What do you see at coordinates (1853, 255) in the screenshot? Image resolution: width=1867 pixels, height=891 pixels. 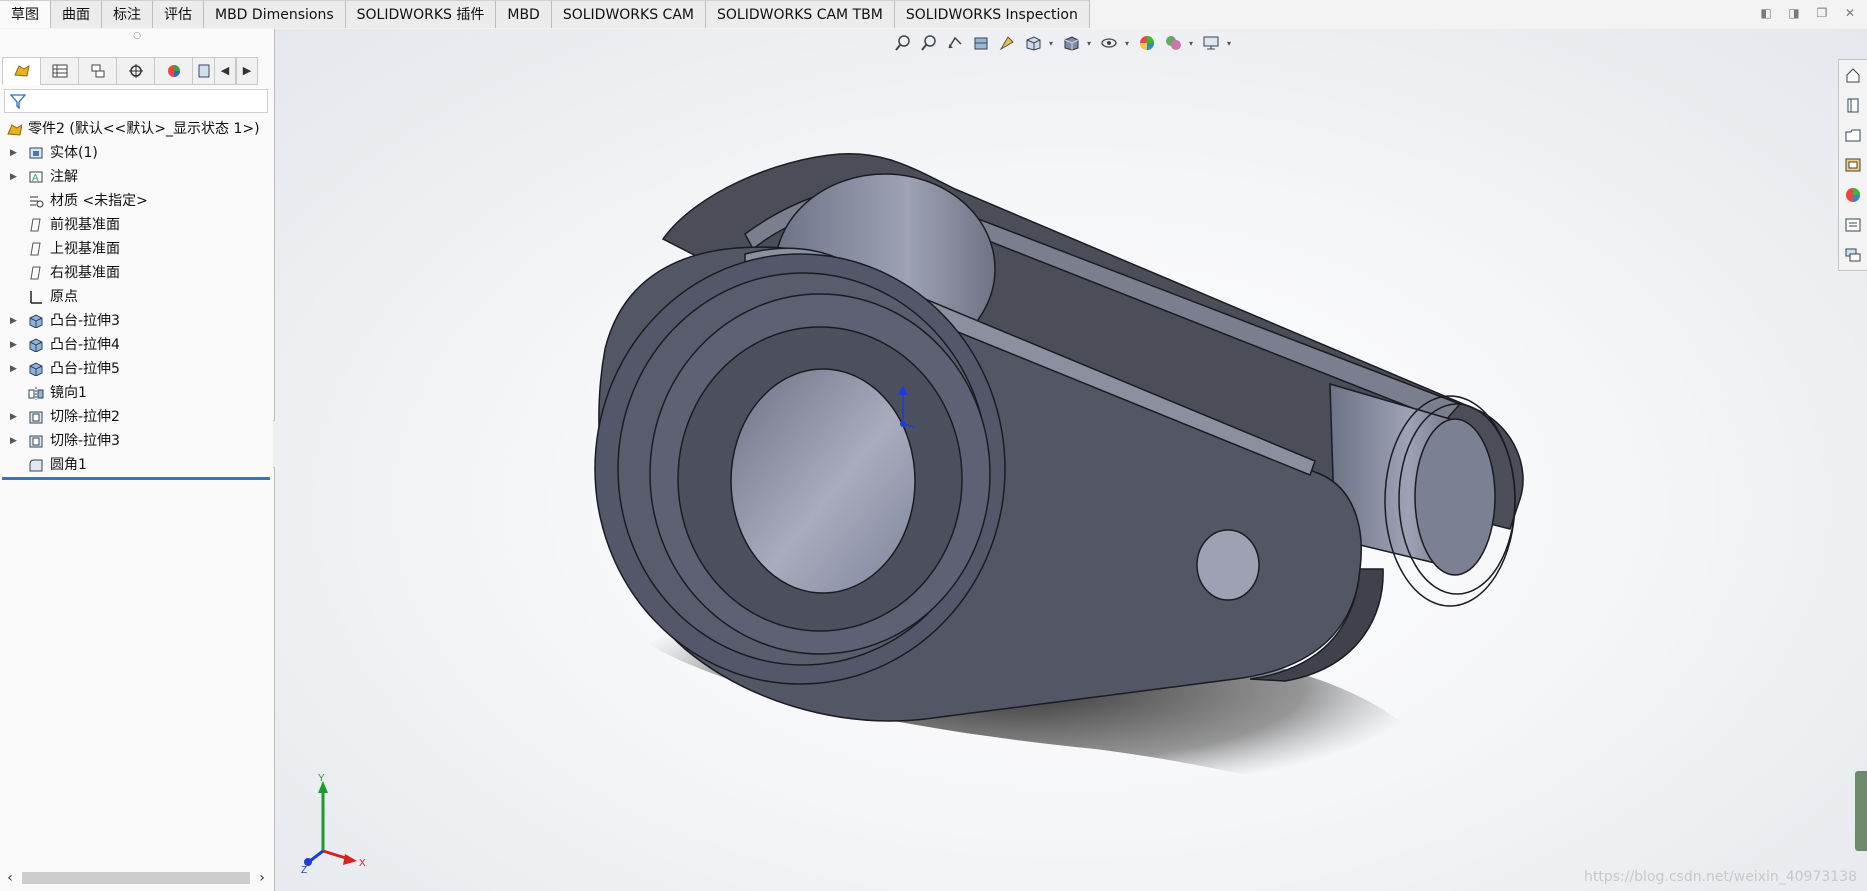 I see `forum-icon` at bounding box center [1853, 255].